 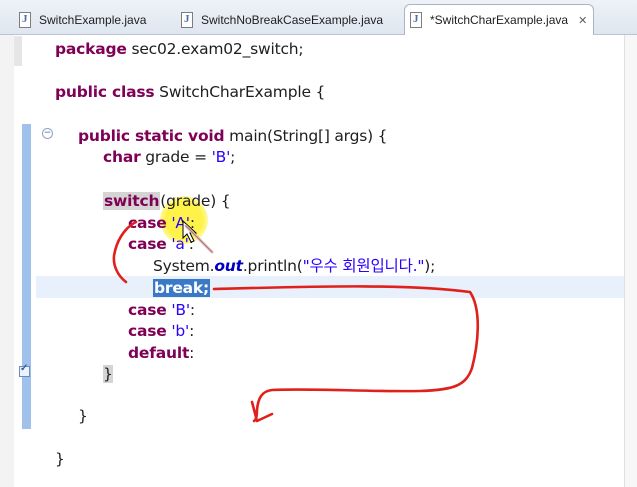 I want to click on mouse-pointer-icon, so click(x=198, y=236).